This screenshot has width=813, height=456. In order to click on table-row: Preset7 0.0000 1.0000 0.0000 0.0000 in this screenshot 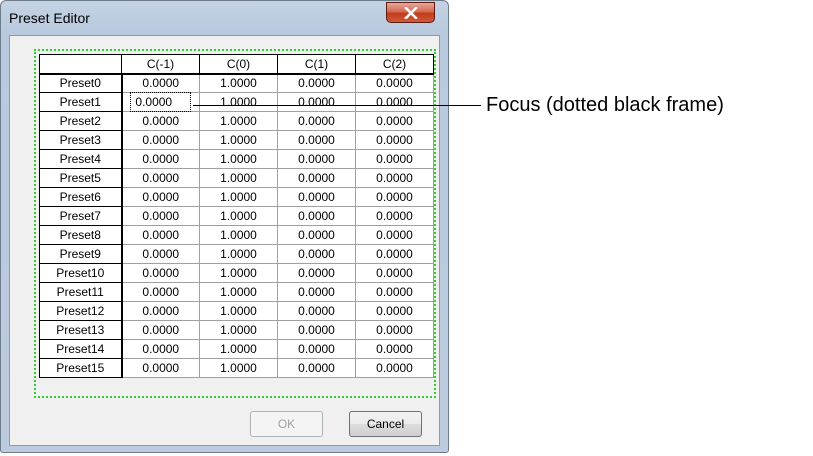, I will do `click(236, 216)`.